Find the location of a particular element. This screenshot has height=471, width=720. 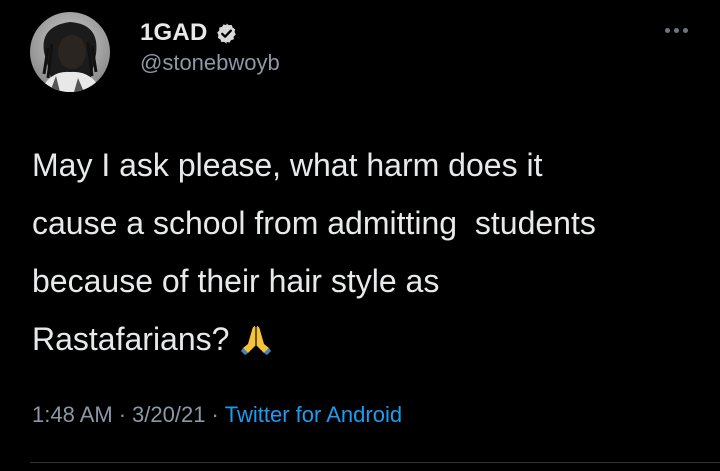

author-name-row: 1GAD is located at coordinates (189, 33).